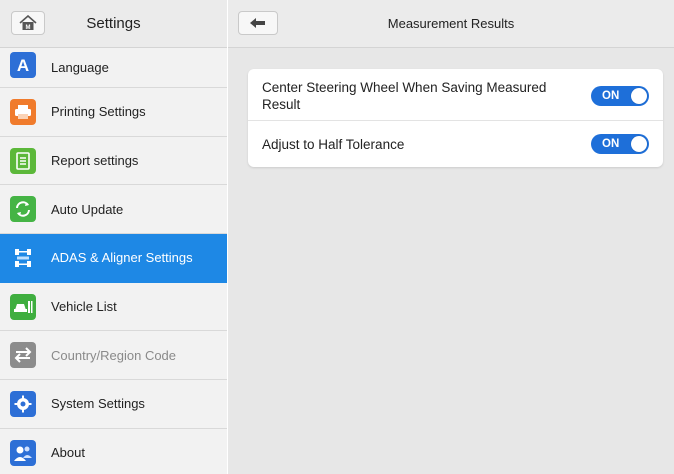 This screenshot has width=674, height=474. Describe the element at coordinates (98, 404) in the screenshot. I see `sidebar-item-label: System Settings` at that location.